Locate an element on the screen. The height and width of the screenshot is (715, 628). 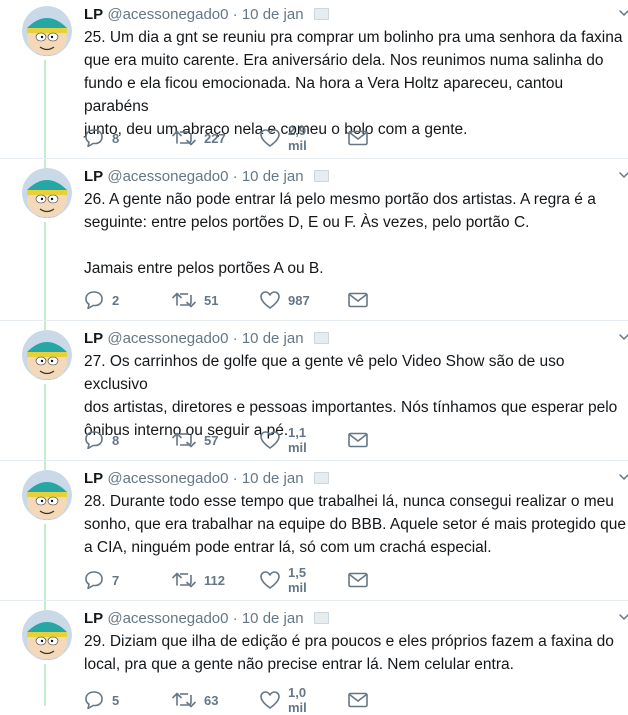
reply-count: 7 is located at coordinates (116, 580).